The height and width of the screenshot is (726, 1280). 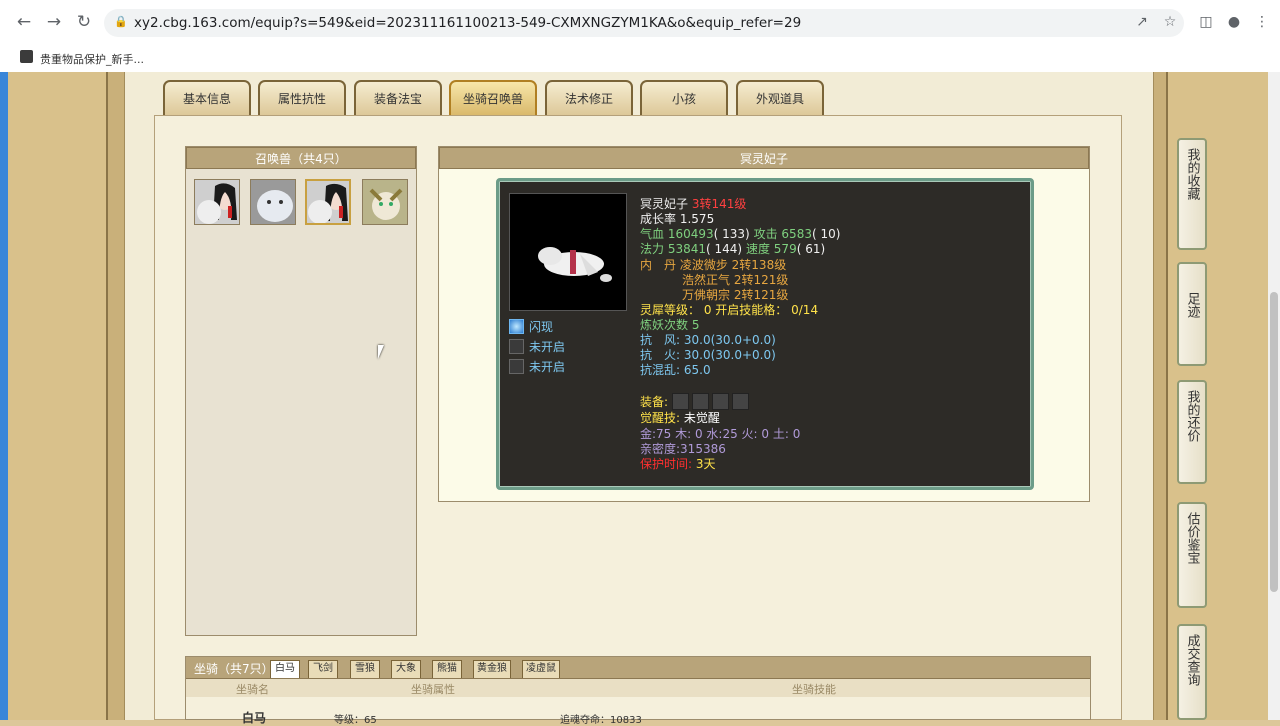 What do you see at coordinates (814, 689) in the screenshot?
I see `col-mount-skill: 坐骑技能` at bounding box center [814, 689].